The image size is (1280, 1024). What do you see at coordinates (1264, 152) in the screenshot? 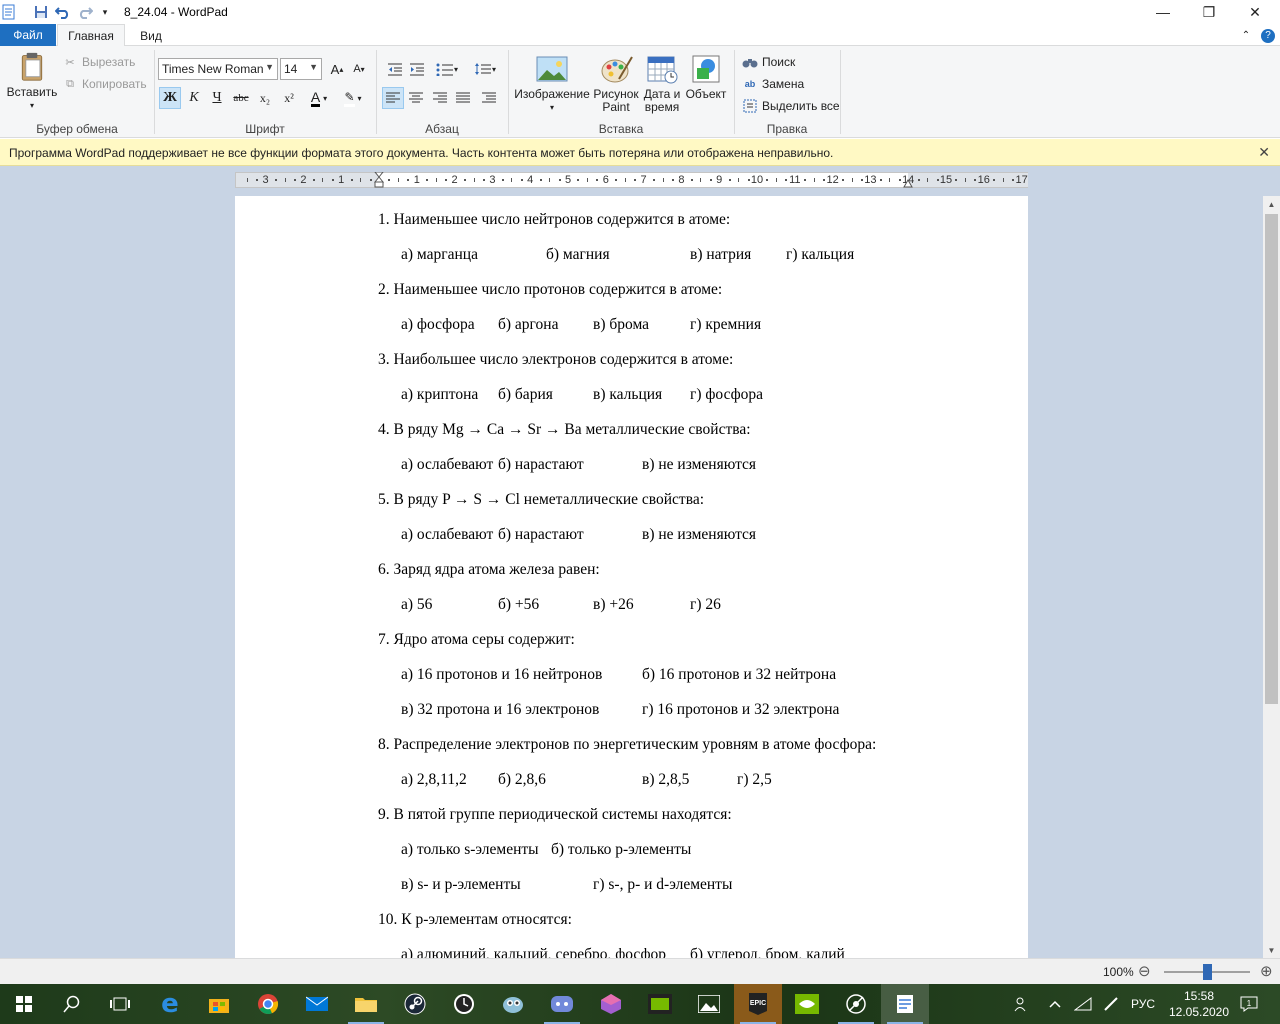
I see `close-icon: ✕` at bounding box center [1264, 152].